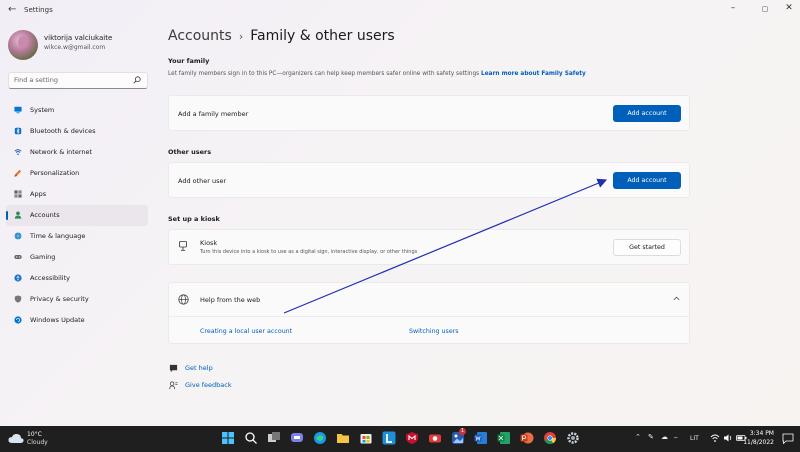 The image size is (800, 452). What do you see at coordinates (78, 38) in the screenshot?
I see `user-name: viktorija valciukaite` at bounding box center [78, 38].